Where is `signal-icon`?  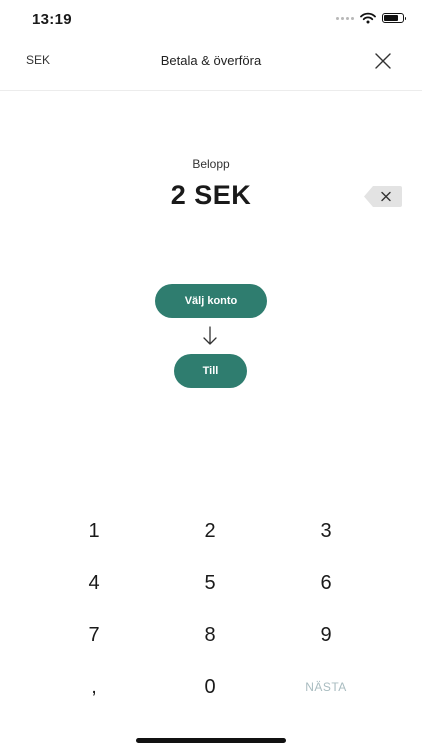 signal-icon is located at coordinates (345, 18).